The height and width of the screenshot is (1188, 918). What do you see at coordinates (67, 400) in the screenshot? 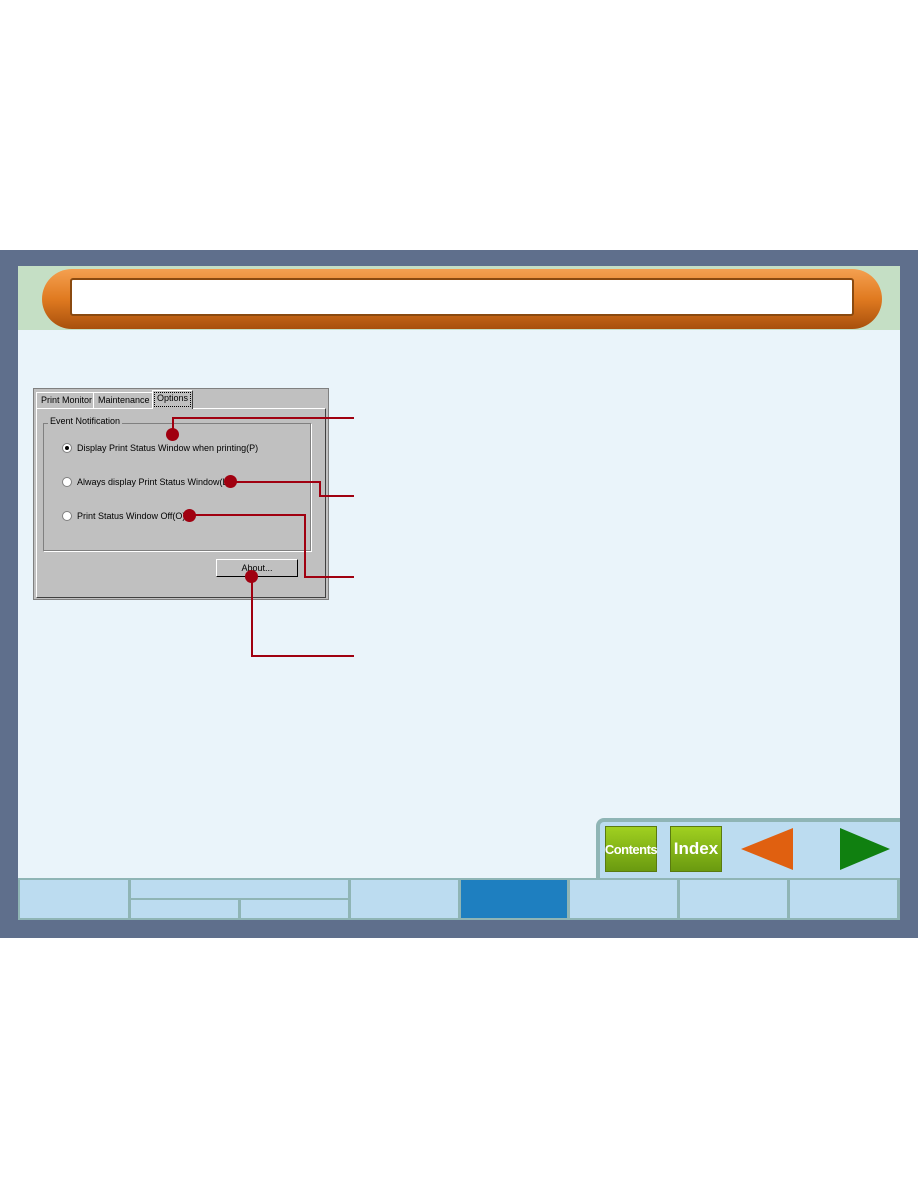
I see `tab-print-monitor: Print Monitor` at bounding box center [67, 400].